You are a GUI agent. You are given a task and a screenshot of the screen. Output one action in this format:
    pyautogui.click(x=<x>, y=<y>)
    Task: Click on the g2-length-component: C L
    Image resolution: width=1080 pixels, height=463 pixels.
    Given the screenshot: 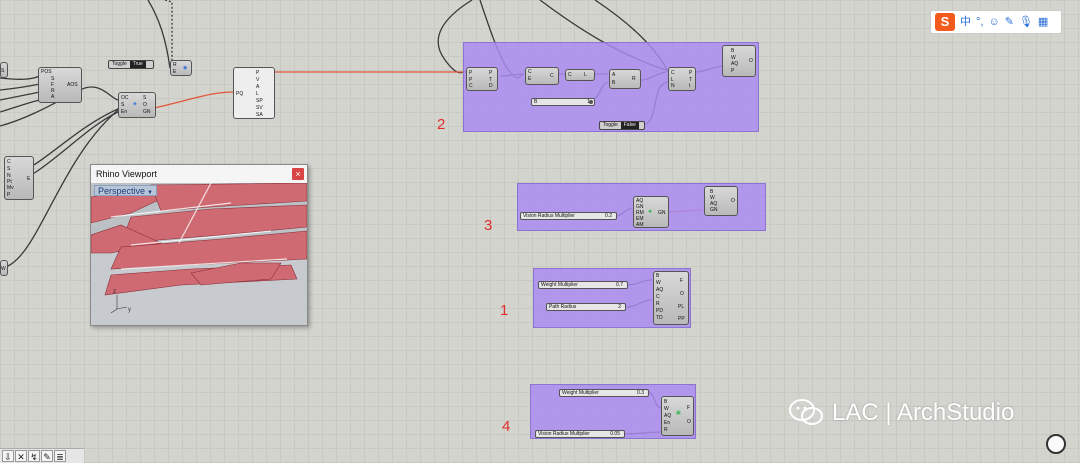 What is the action you would take?
    pyautogui.click(x=580, y=75)
    